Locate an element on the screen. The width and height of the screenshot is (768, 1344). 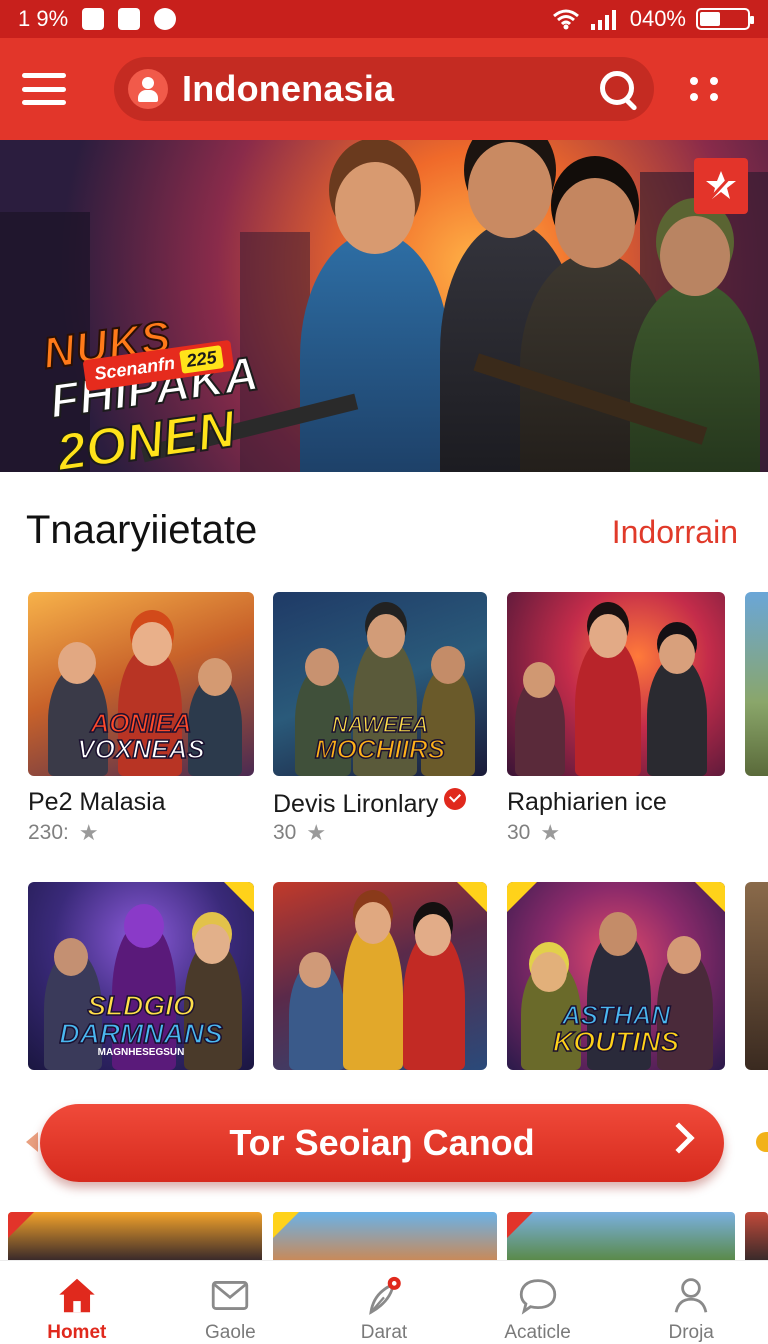
nav-label: Homet is located at coordinates (77, 1332).